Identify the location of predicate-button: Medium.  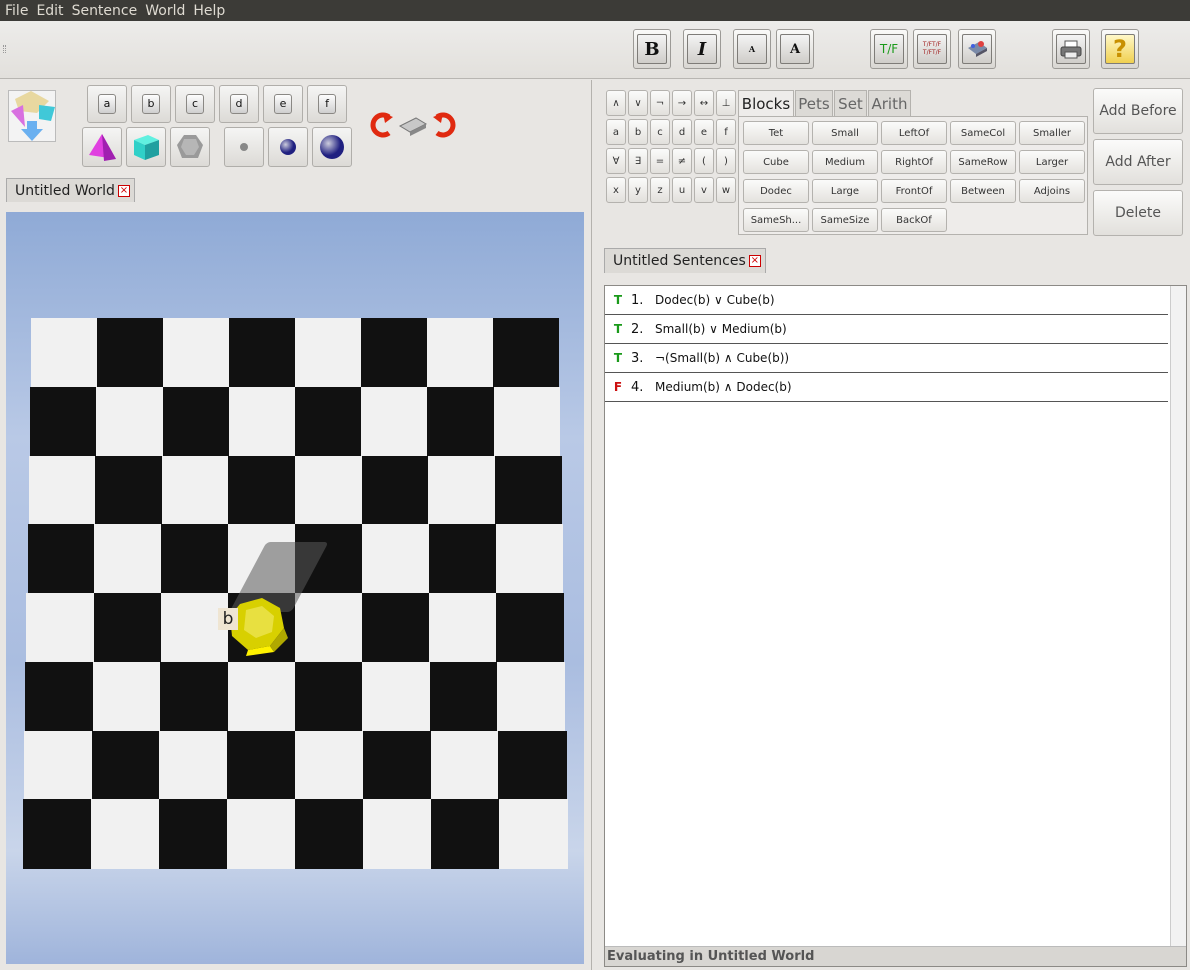
(845, 162).